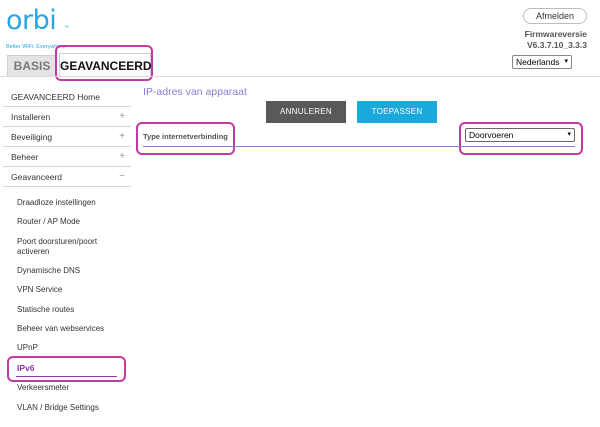 The height and width of the screenshot is (427, 600). I want to click on sidebar-item-geavanceerd: Geavanceerd −, so click(67, 177).